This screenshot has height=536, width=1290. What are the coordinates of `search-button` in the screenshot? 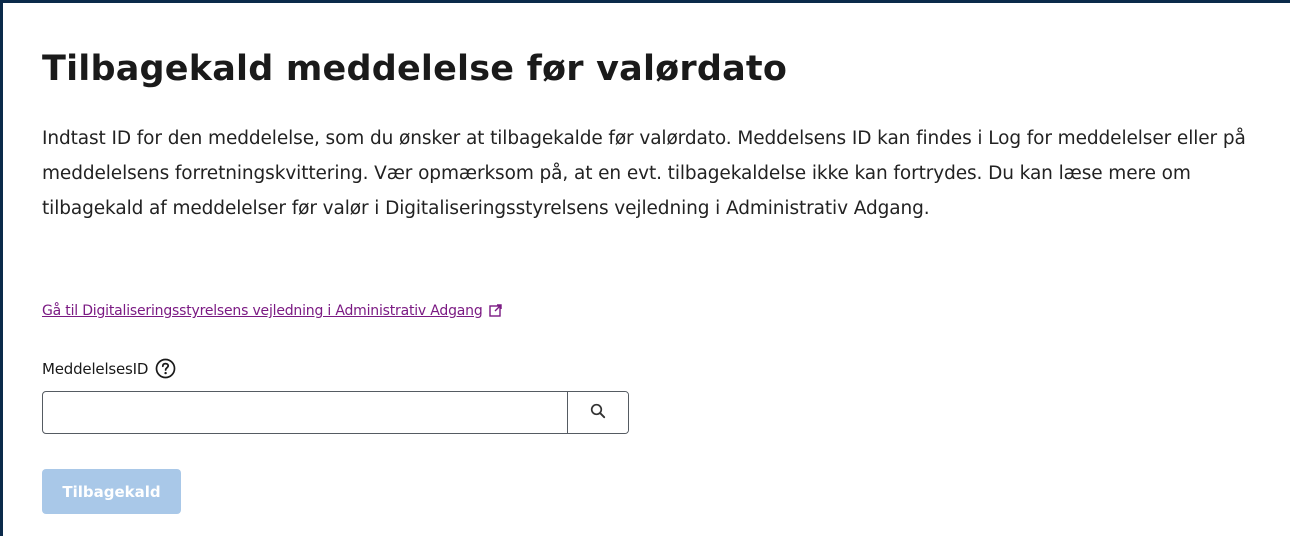 It's located at (597, 412).